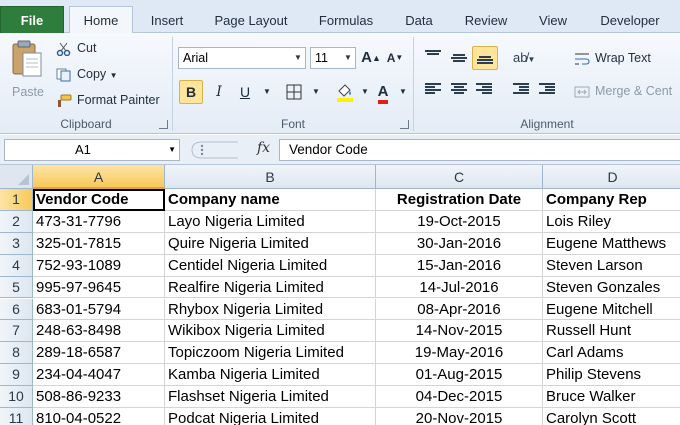 This screenshot has height=425, width=680. Describe the element at coordinates (346, 20) in the screenshot. I see `tab-formulas: Formulas` at that location.